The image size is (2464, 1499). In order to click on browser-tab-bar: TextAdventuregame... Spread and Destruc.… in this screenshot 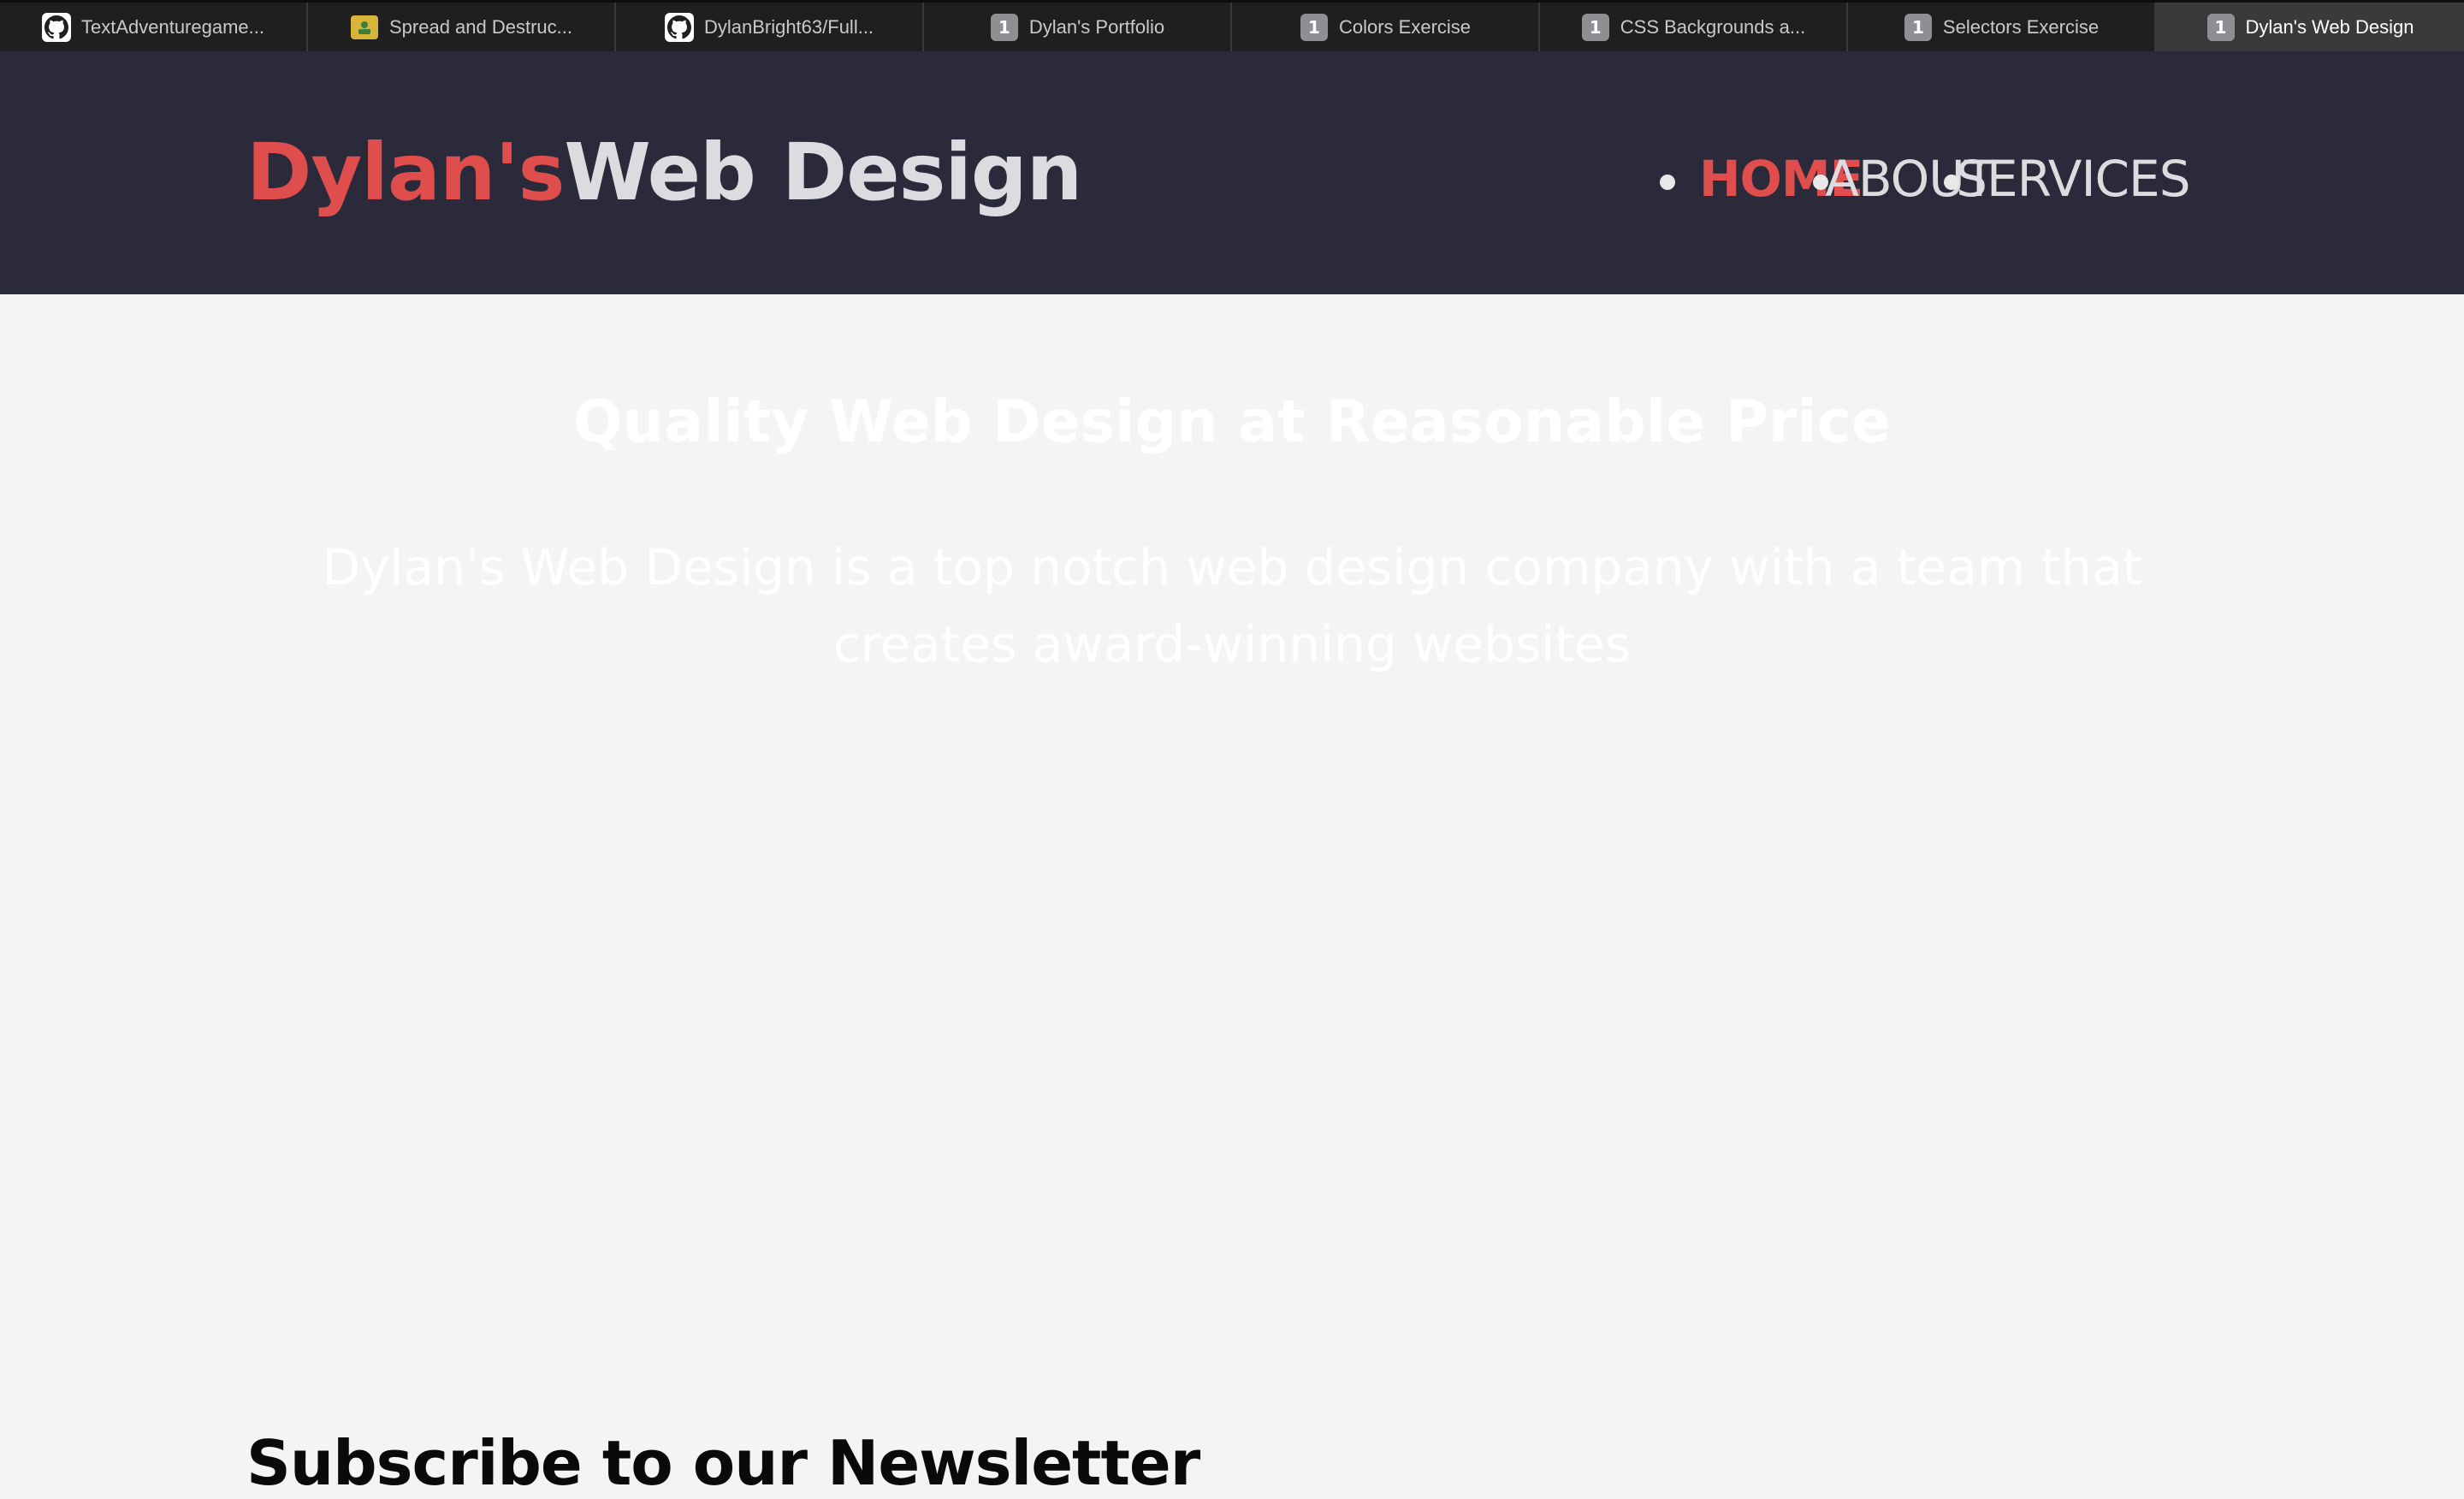, I will do `click(1232, 25)`.